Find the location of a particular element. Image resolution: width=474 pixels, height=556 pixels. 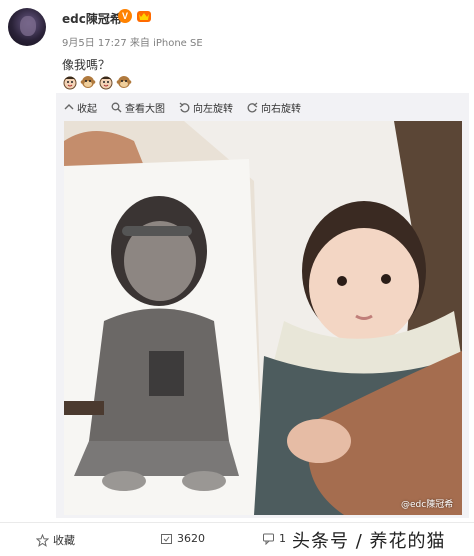

photo-watermark: @edc陳冠希 is located at coordinates (427, 505).